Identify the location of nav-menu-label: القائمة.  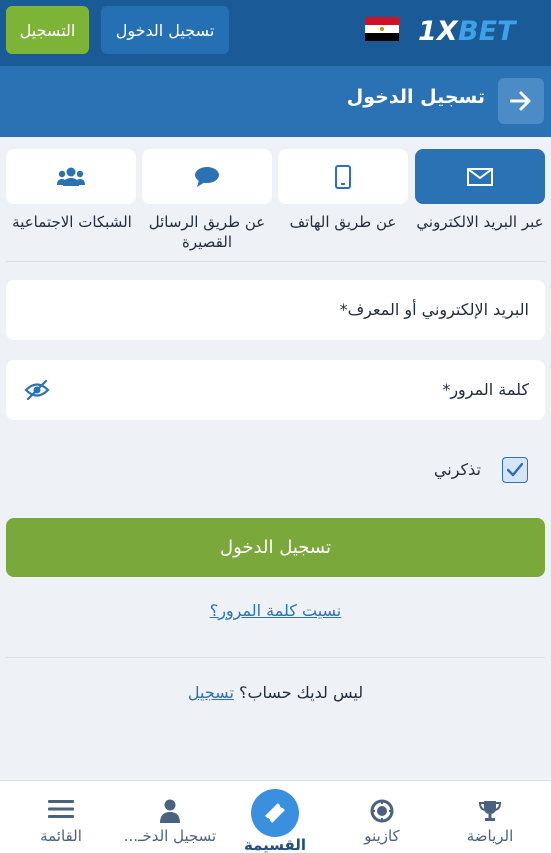
(61, 836).